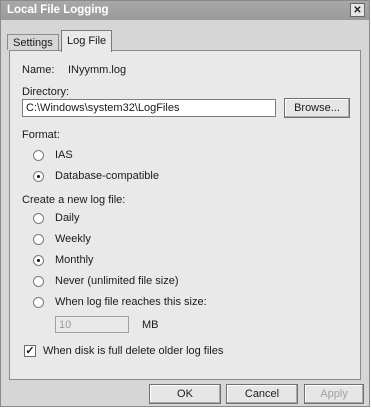 The height and width of the screenshot is (409, 372). I want to click on size-limit-radio, so click(38, 302).